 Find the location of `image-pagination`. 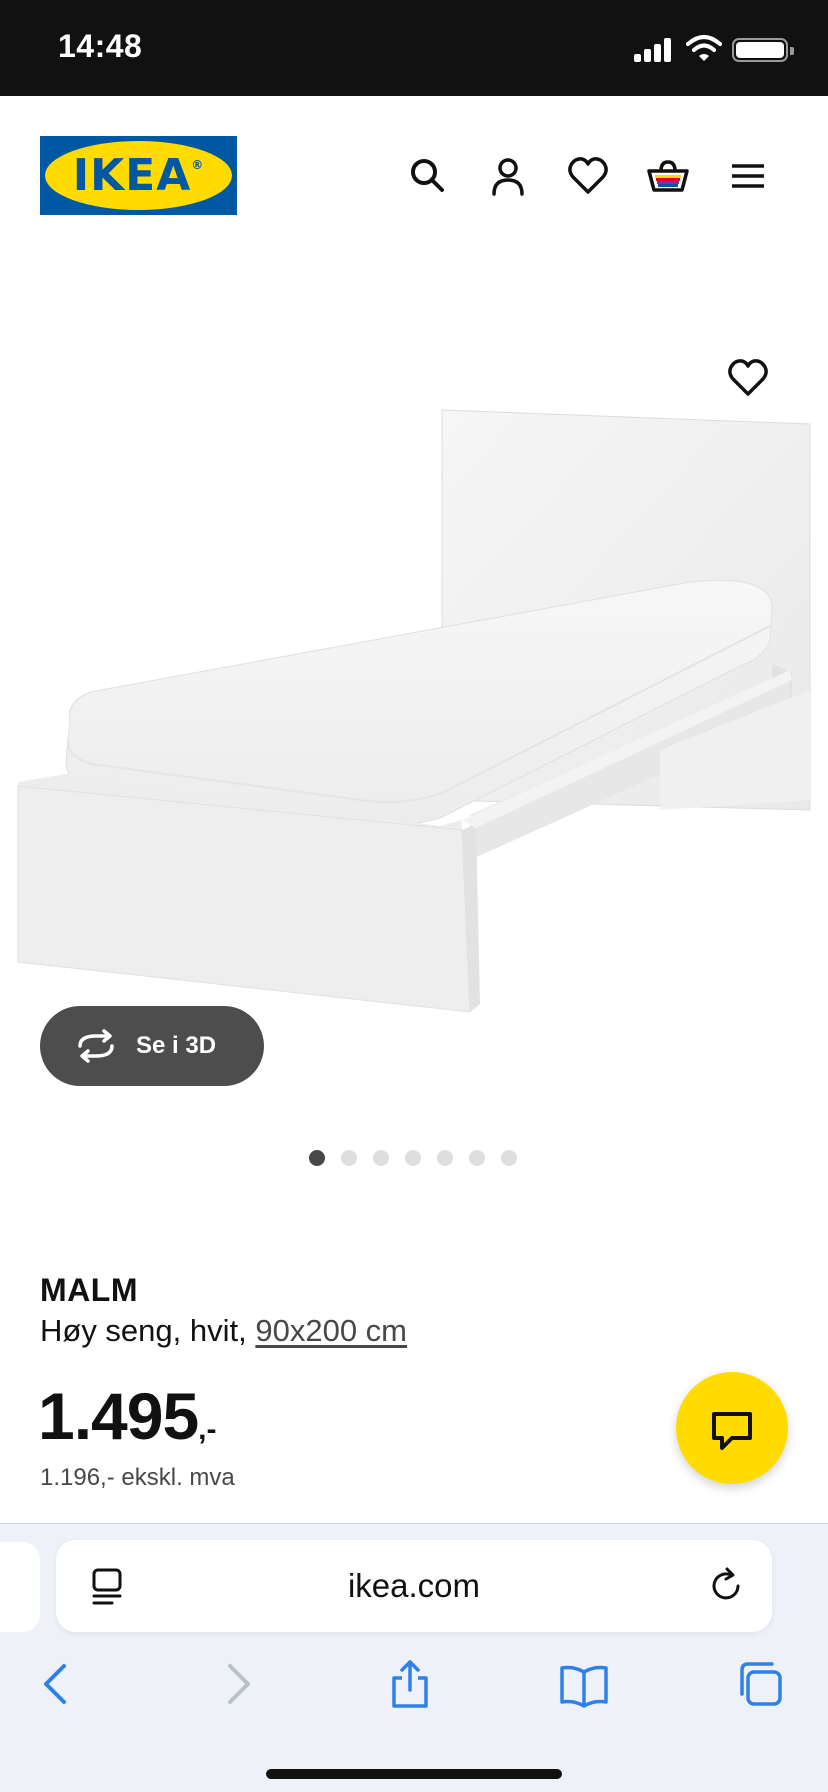

image-pagination is located at coordinates (419, 1158).